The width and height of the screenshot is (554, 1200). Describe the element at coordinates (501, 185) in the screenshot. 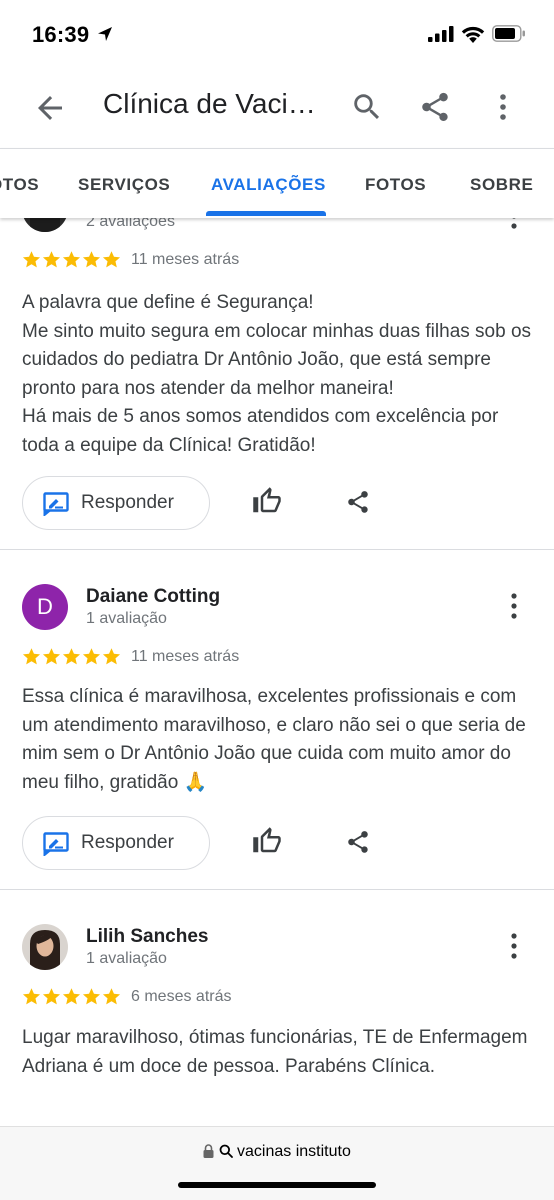

I see `tab-about: SOBRE` at that location.